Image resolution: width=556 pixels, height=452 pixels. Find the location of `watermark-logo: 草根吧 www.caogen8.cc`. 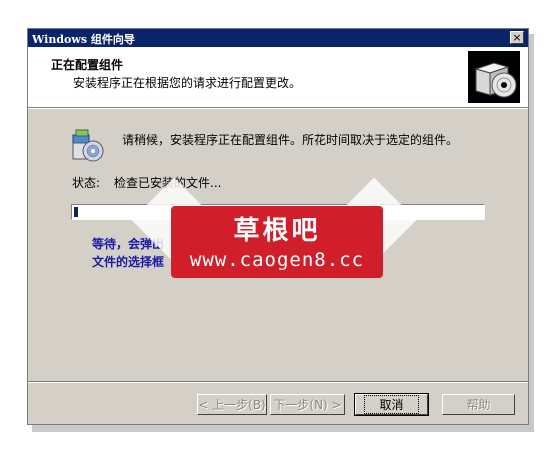

watermark-logo: 草根吧 www.caogen8.cc is located at coordinates (277, 242).